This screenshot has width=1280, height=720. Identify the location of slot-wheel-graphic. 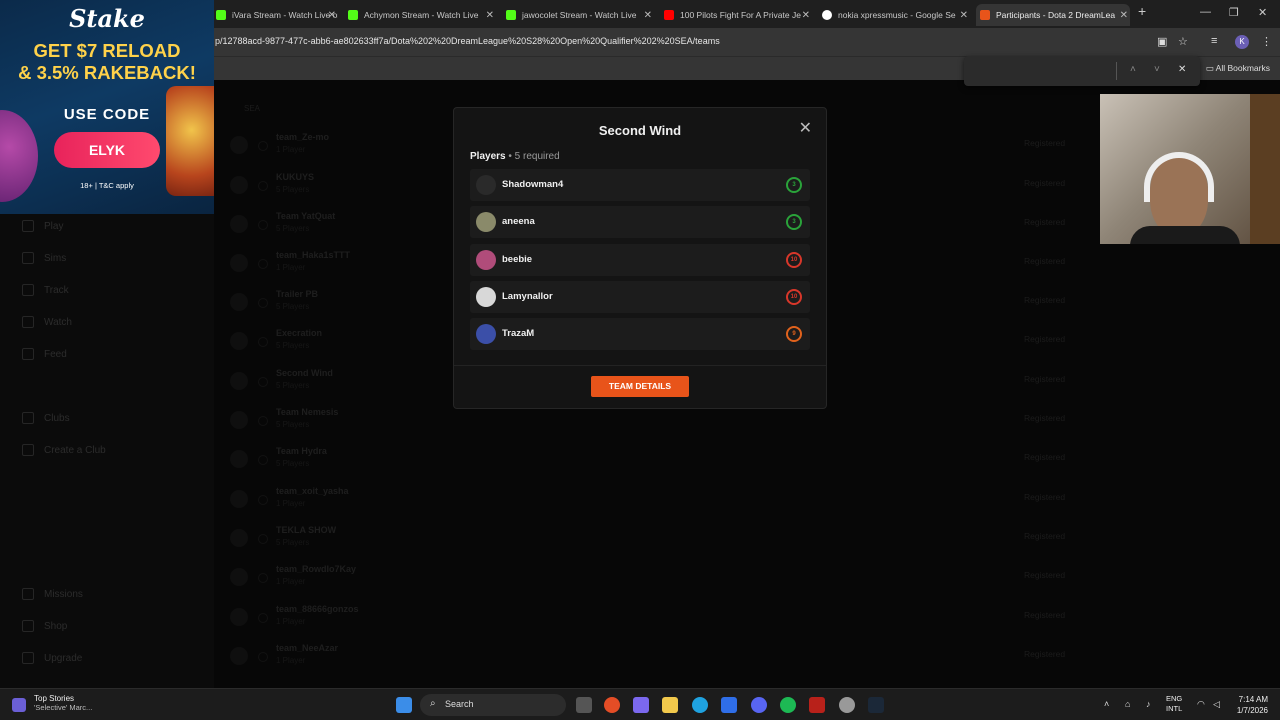
(190, 141).